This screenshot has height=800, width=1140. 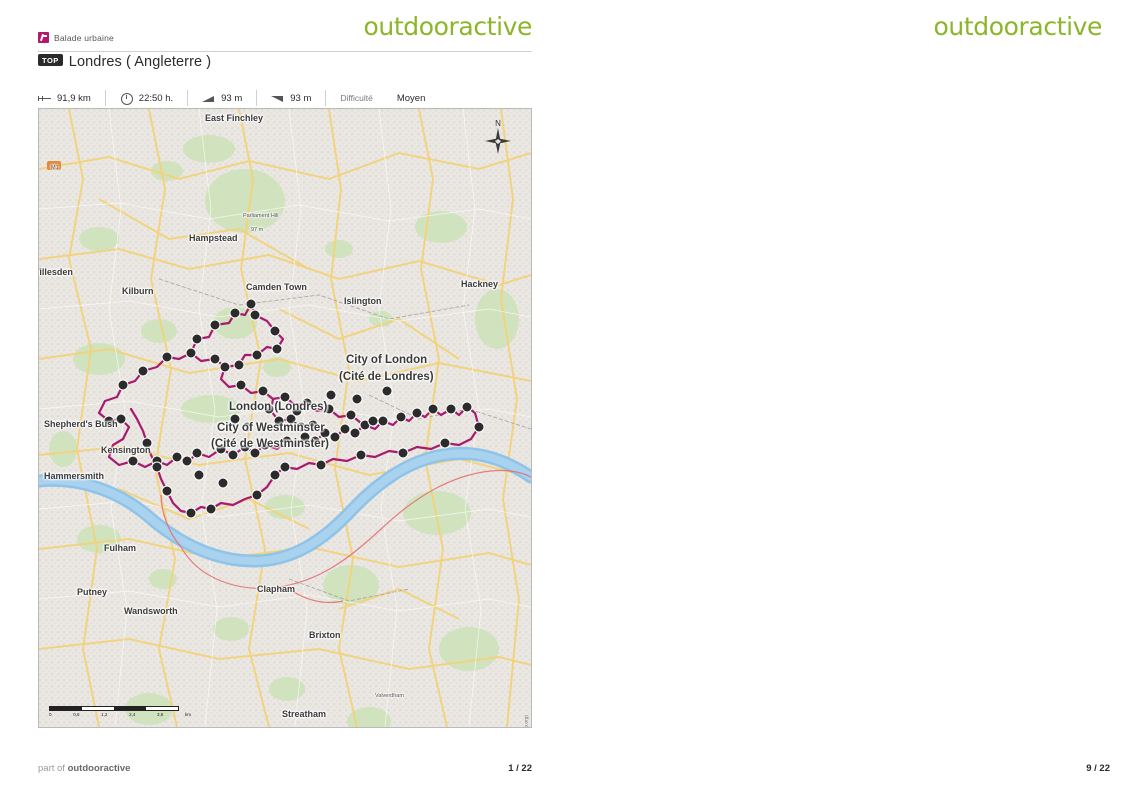 What do you see at coordinates (55, 168) in the screenshot?
I see `map-label: M1` at bounding box center [55, 168].